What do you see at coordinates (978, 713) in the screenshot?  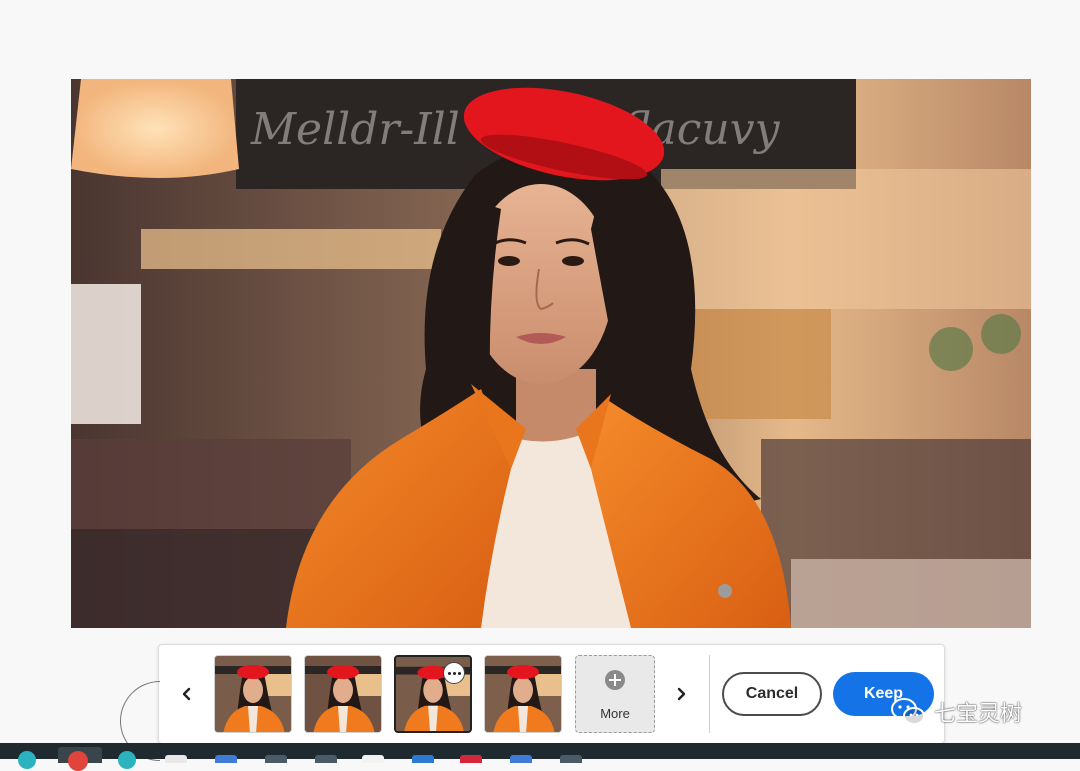 I see `watermark-text: 七宝灵树` at bounding box center [978, 713].